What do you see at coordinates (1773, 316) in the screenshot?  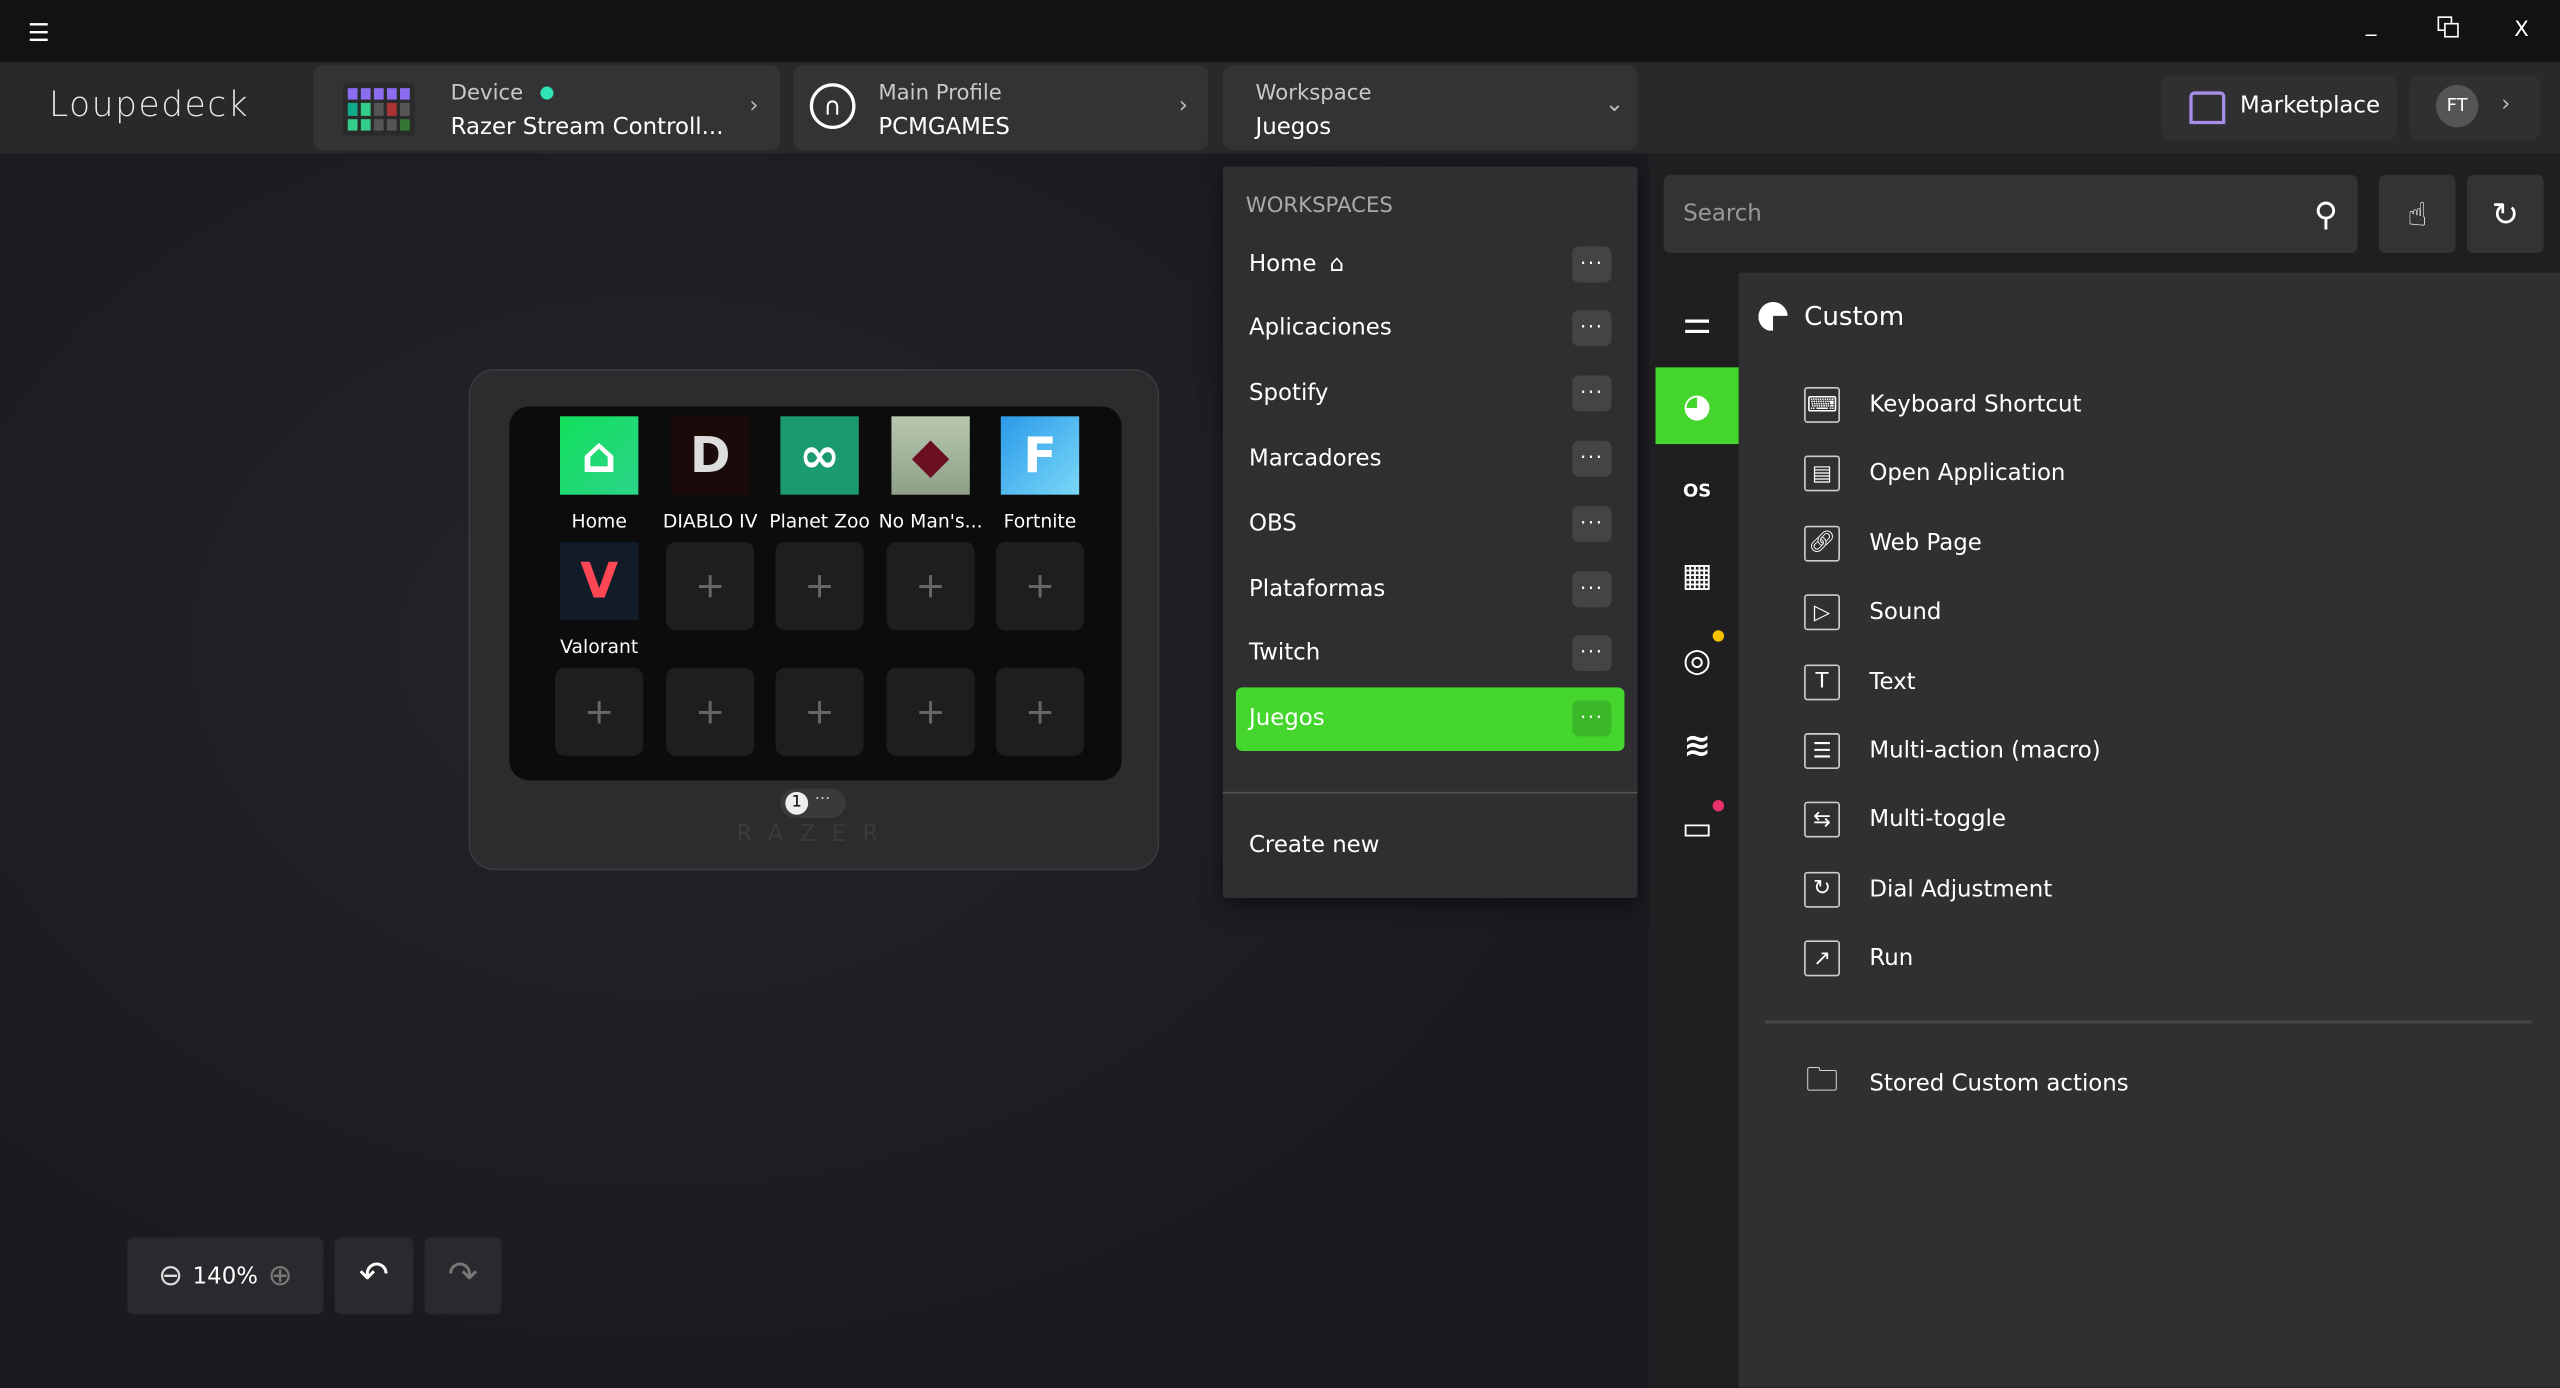 I see `custom-icon` at bounding box center [1773, 316].